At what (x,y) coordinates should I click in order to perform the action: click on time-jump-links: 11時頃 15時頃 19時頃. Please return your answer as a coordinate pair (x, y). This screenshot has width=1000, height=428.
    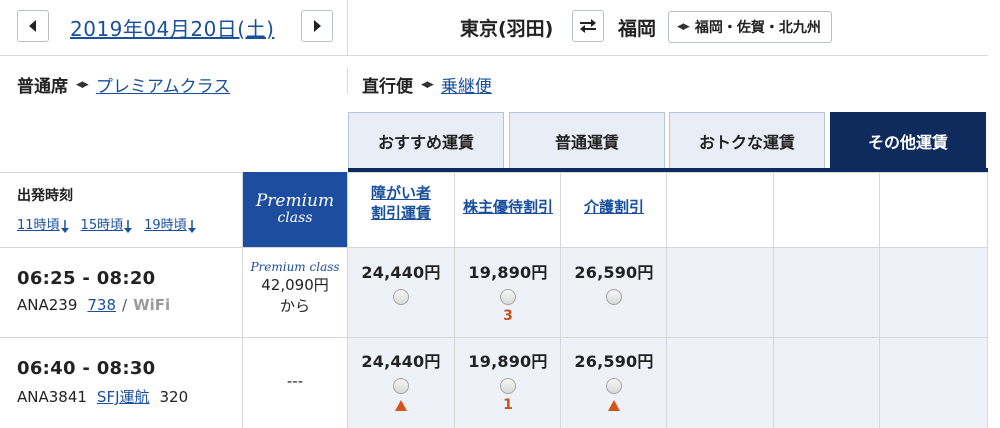
    Looking at the image, I should click on (106, 223).